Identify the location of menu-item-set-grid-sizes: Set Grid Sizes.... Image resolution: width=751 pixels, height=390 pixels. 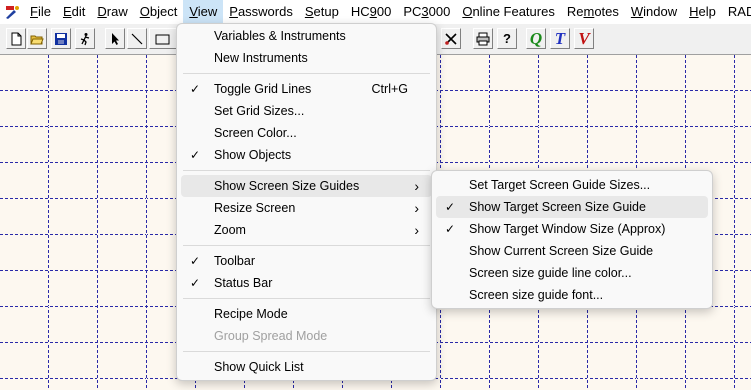
(306, 111).